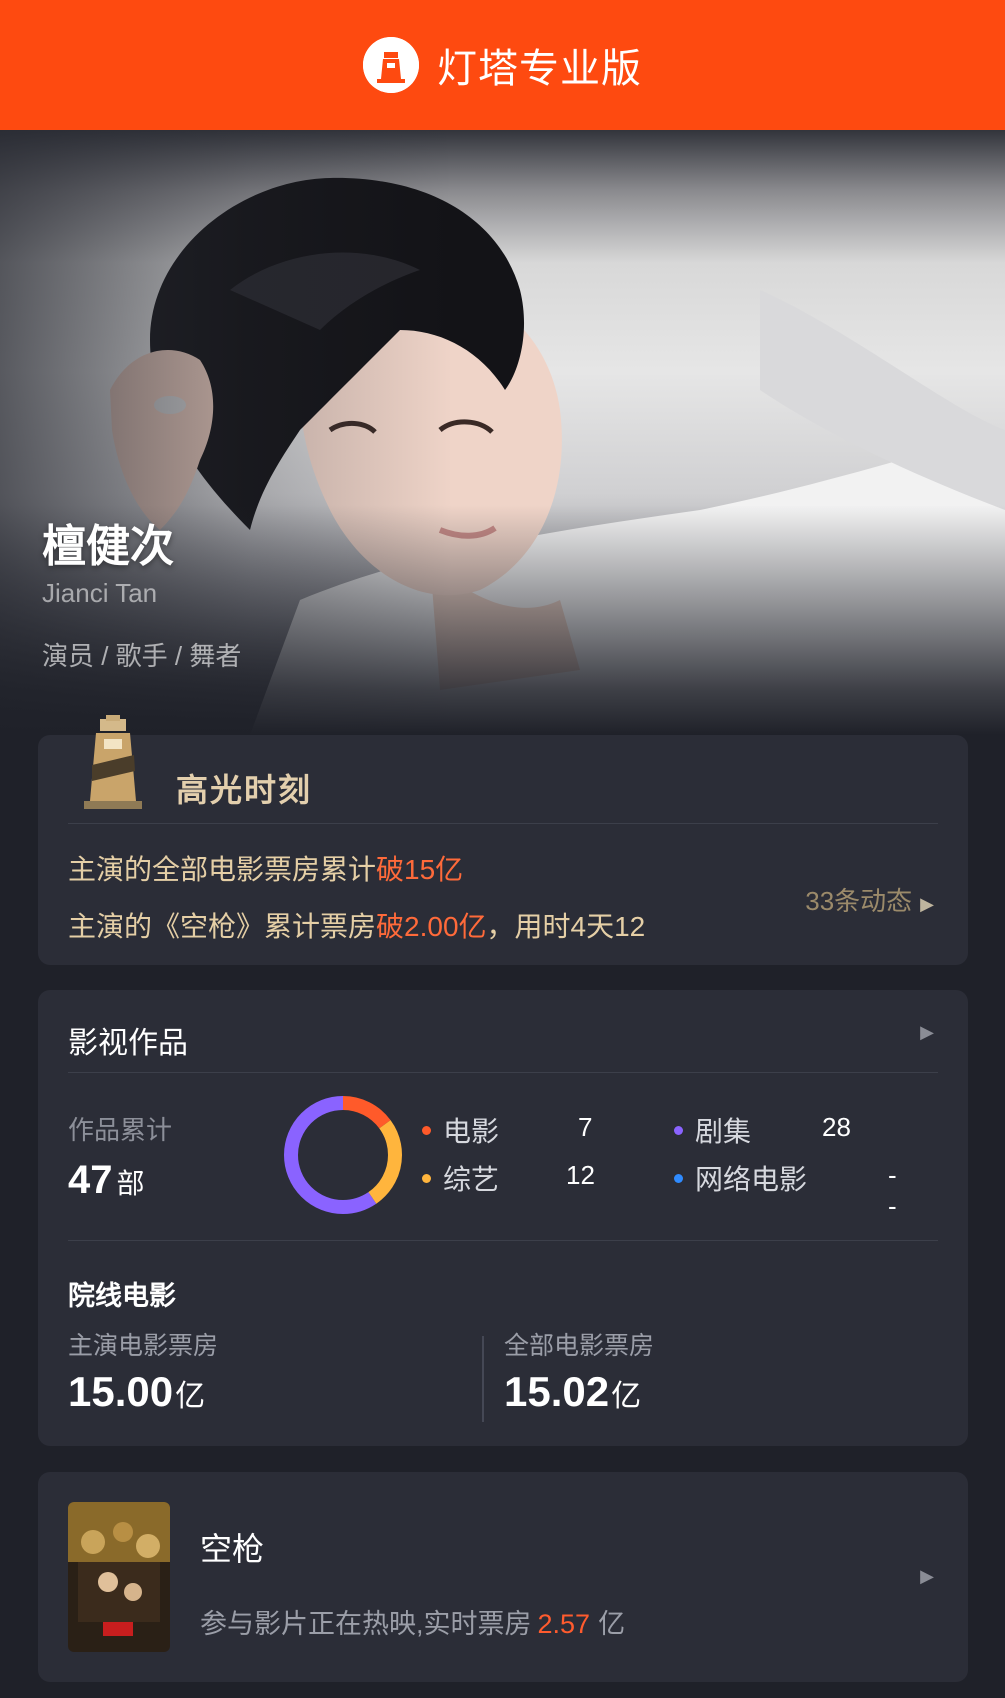 The width and height of the screenshot is (1005, 1698). Describe the element at coordinates (391, 65) in the screenshot. I see `lighthouse-logo-icon` at that location.